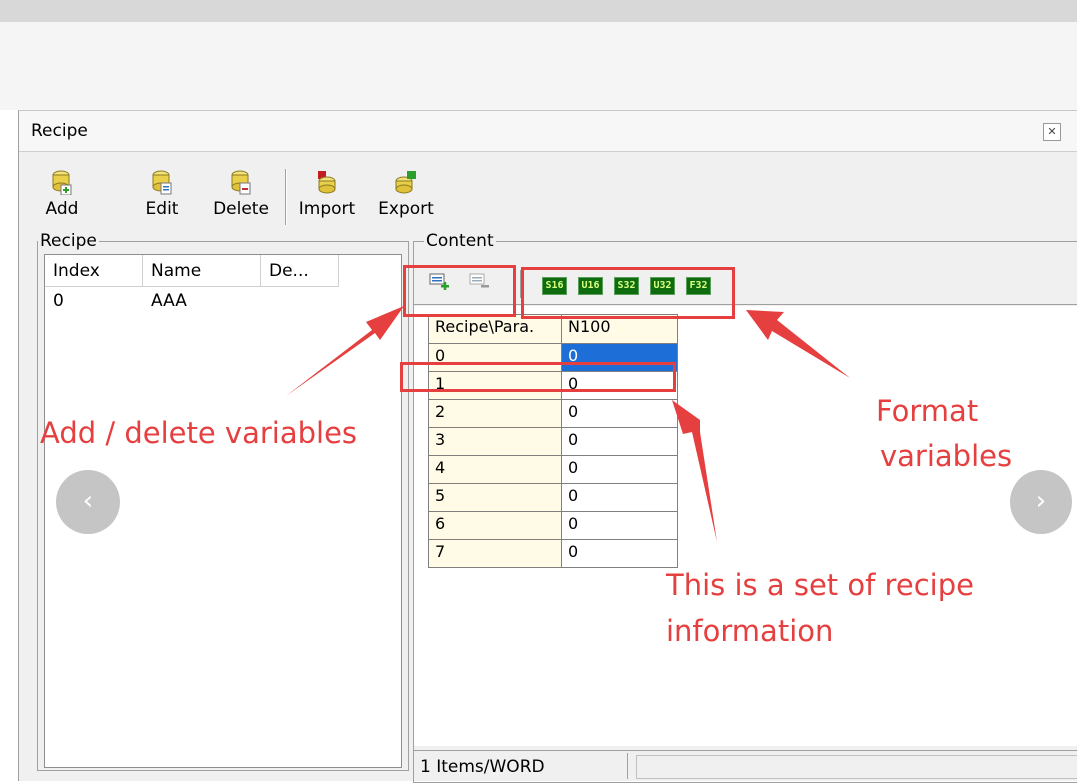 The image size is (1077, 783). I want to click on add-delete-highlight-box, so click(459, 291).